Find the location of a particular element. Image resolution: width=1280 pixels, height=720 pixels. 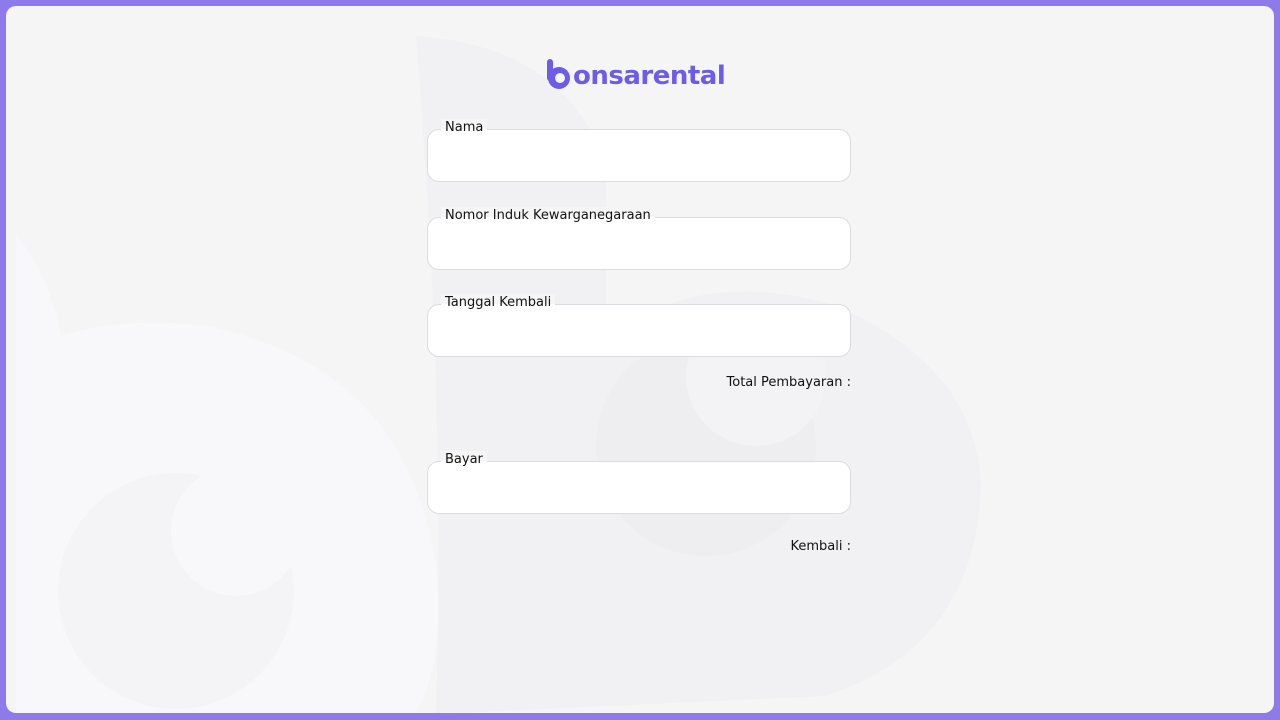

brand-logo: onsarental is located at coordinates (636, 74).